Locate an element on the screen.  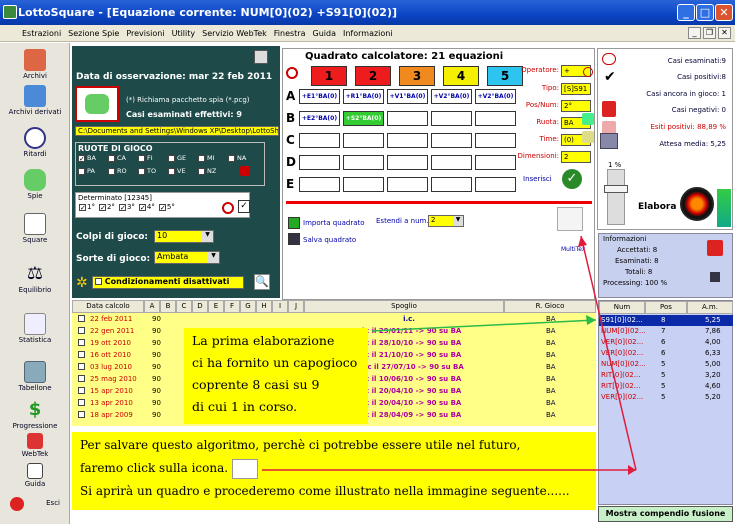
green-arrowhead is located at coordinates (591, 320).